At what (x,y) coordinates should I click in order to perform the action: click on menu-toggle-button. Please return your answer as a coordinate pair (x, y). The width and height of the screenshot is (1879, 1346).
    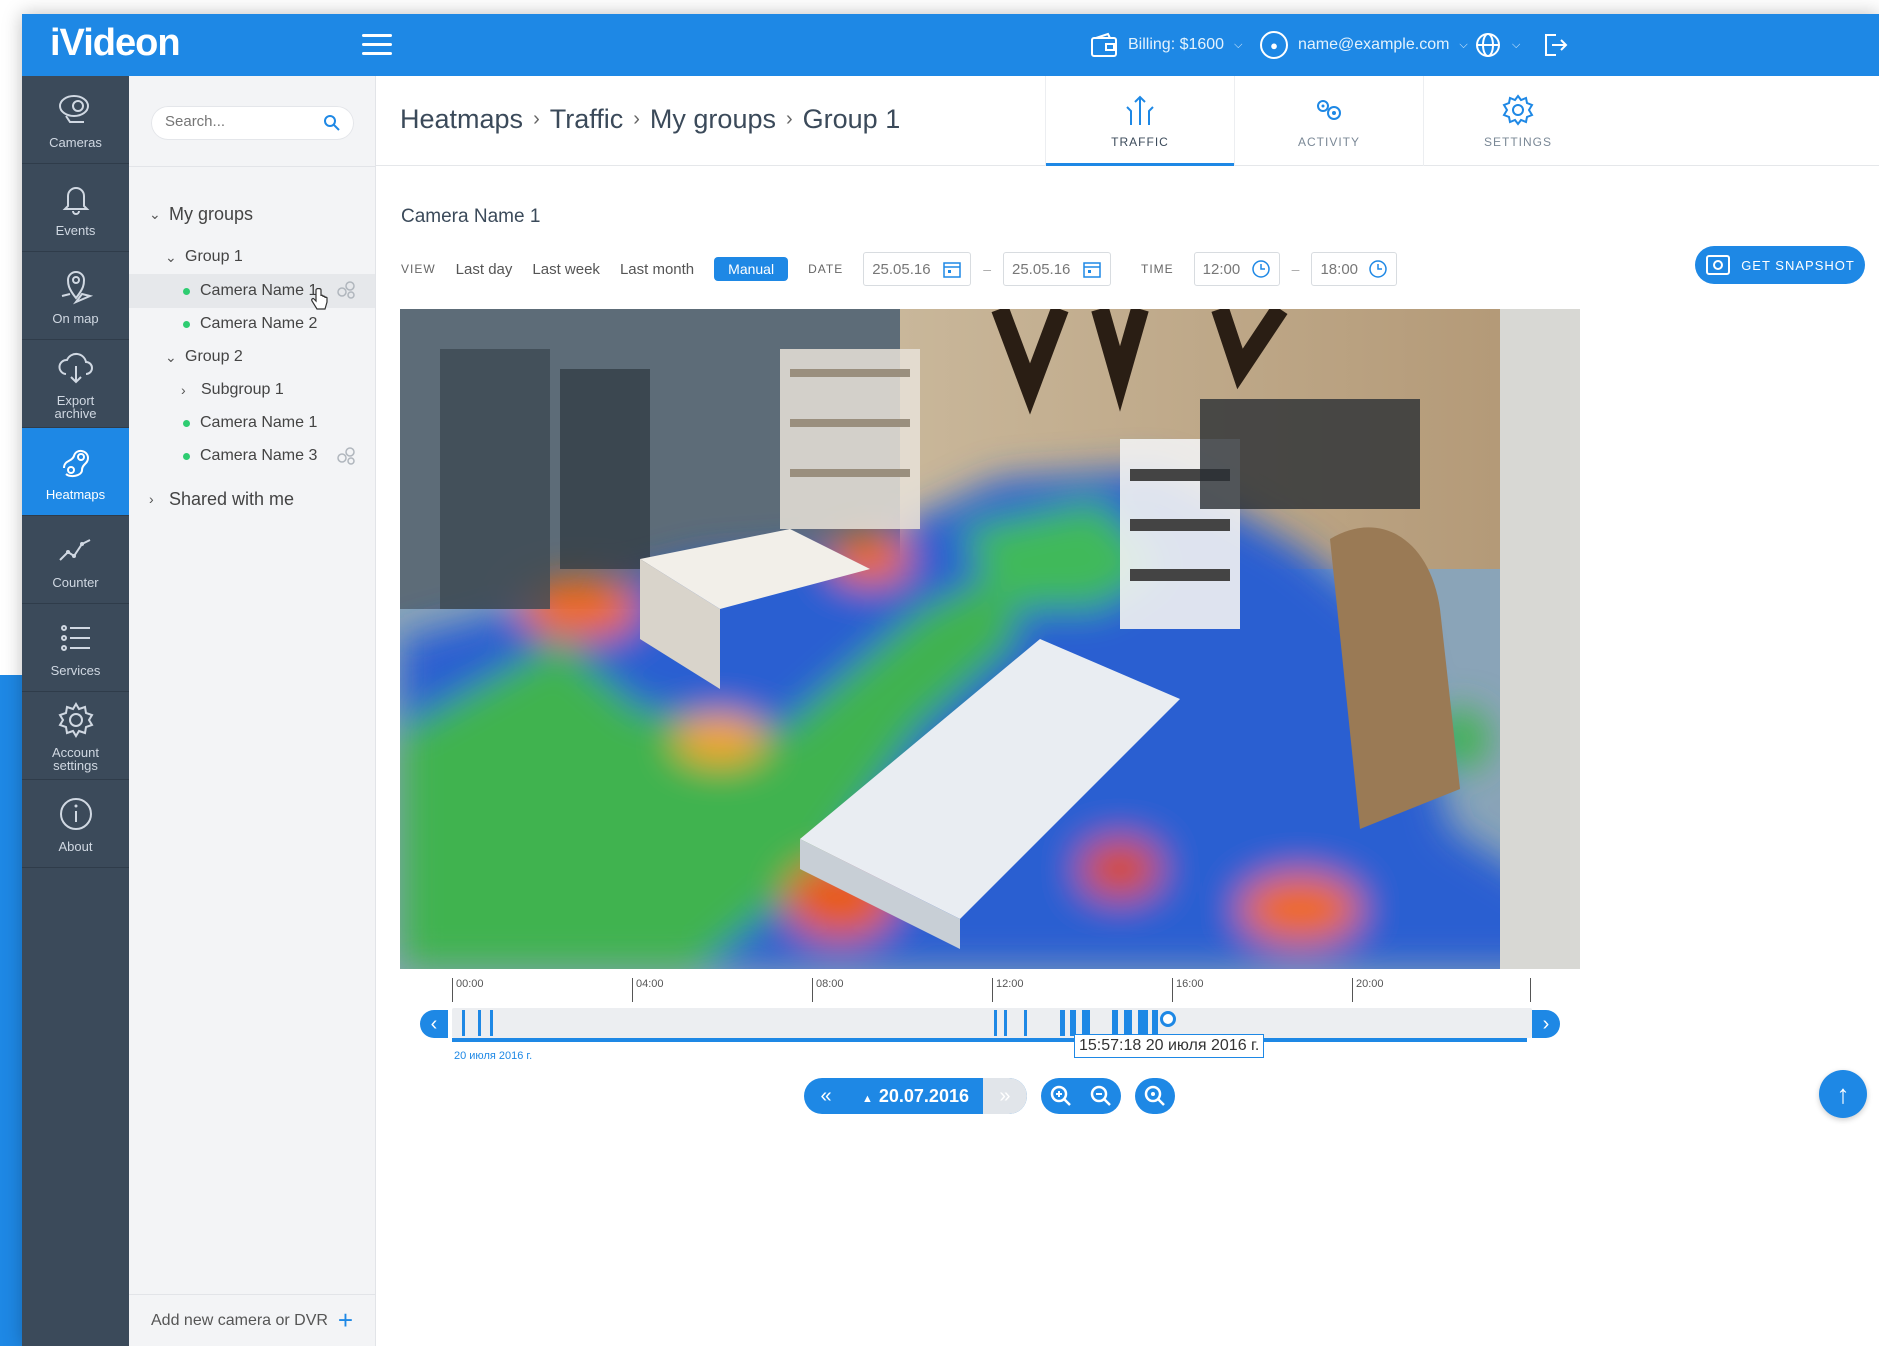
    Looking at the image, I should click on (377, 46).